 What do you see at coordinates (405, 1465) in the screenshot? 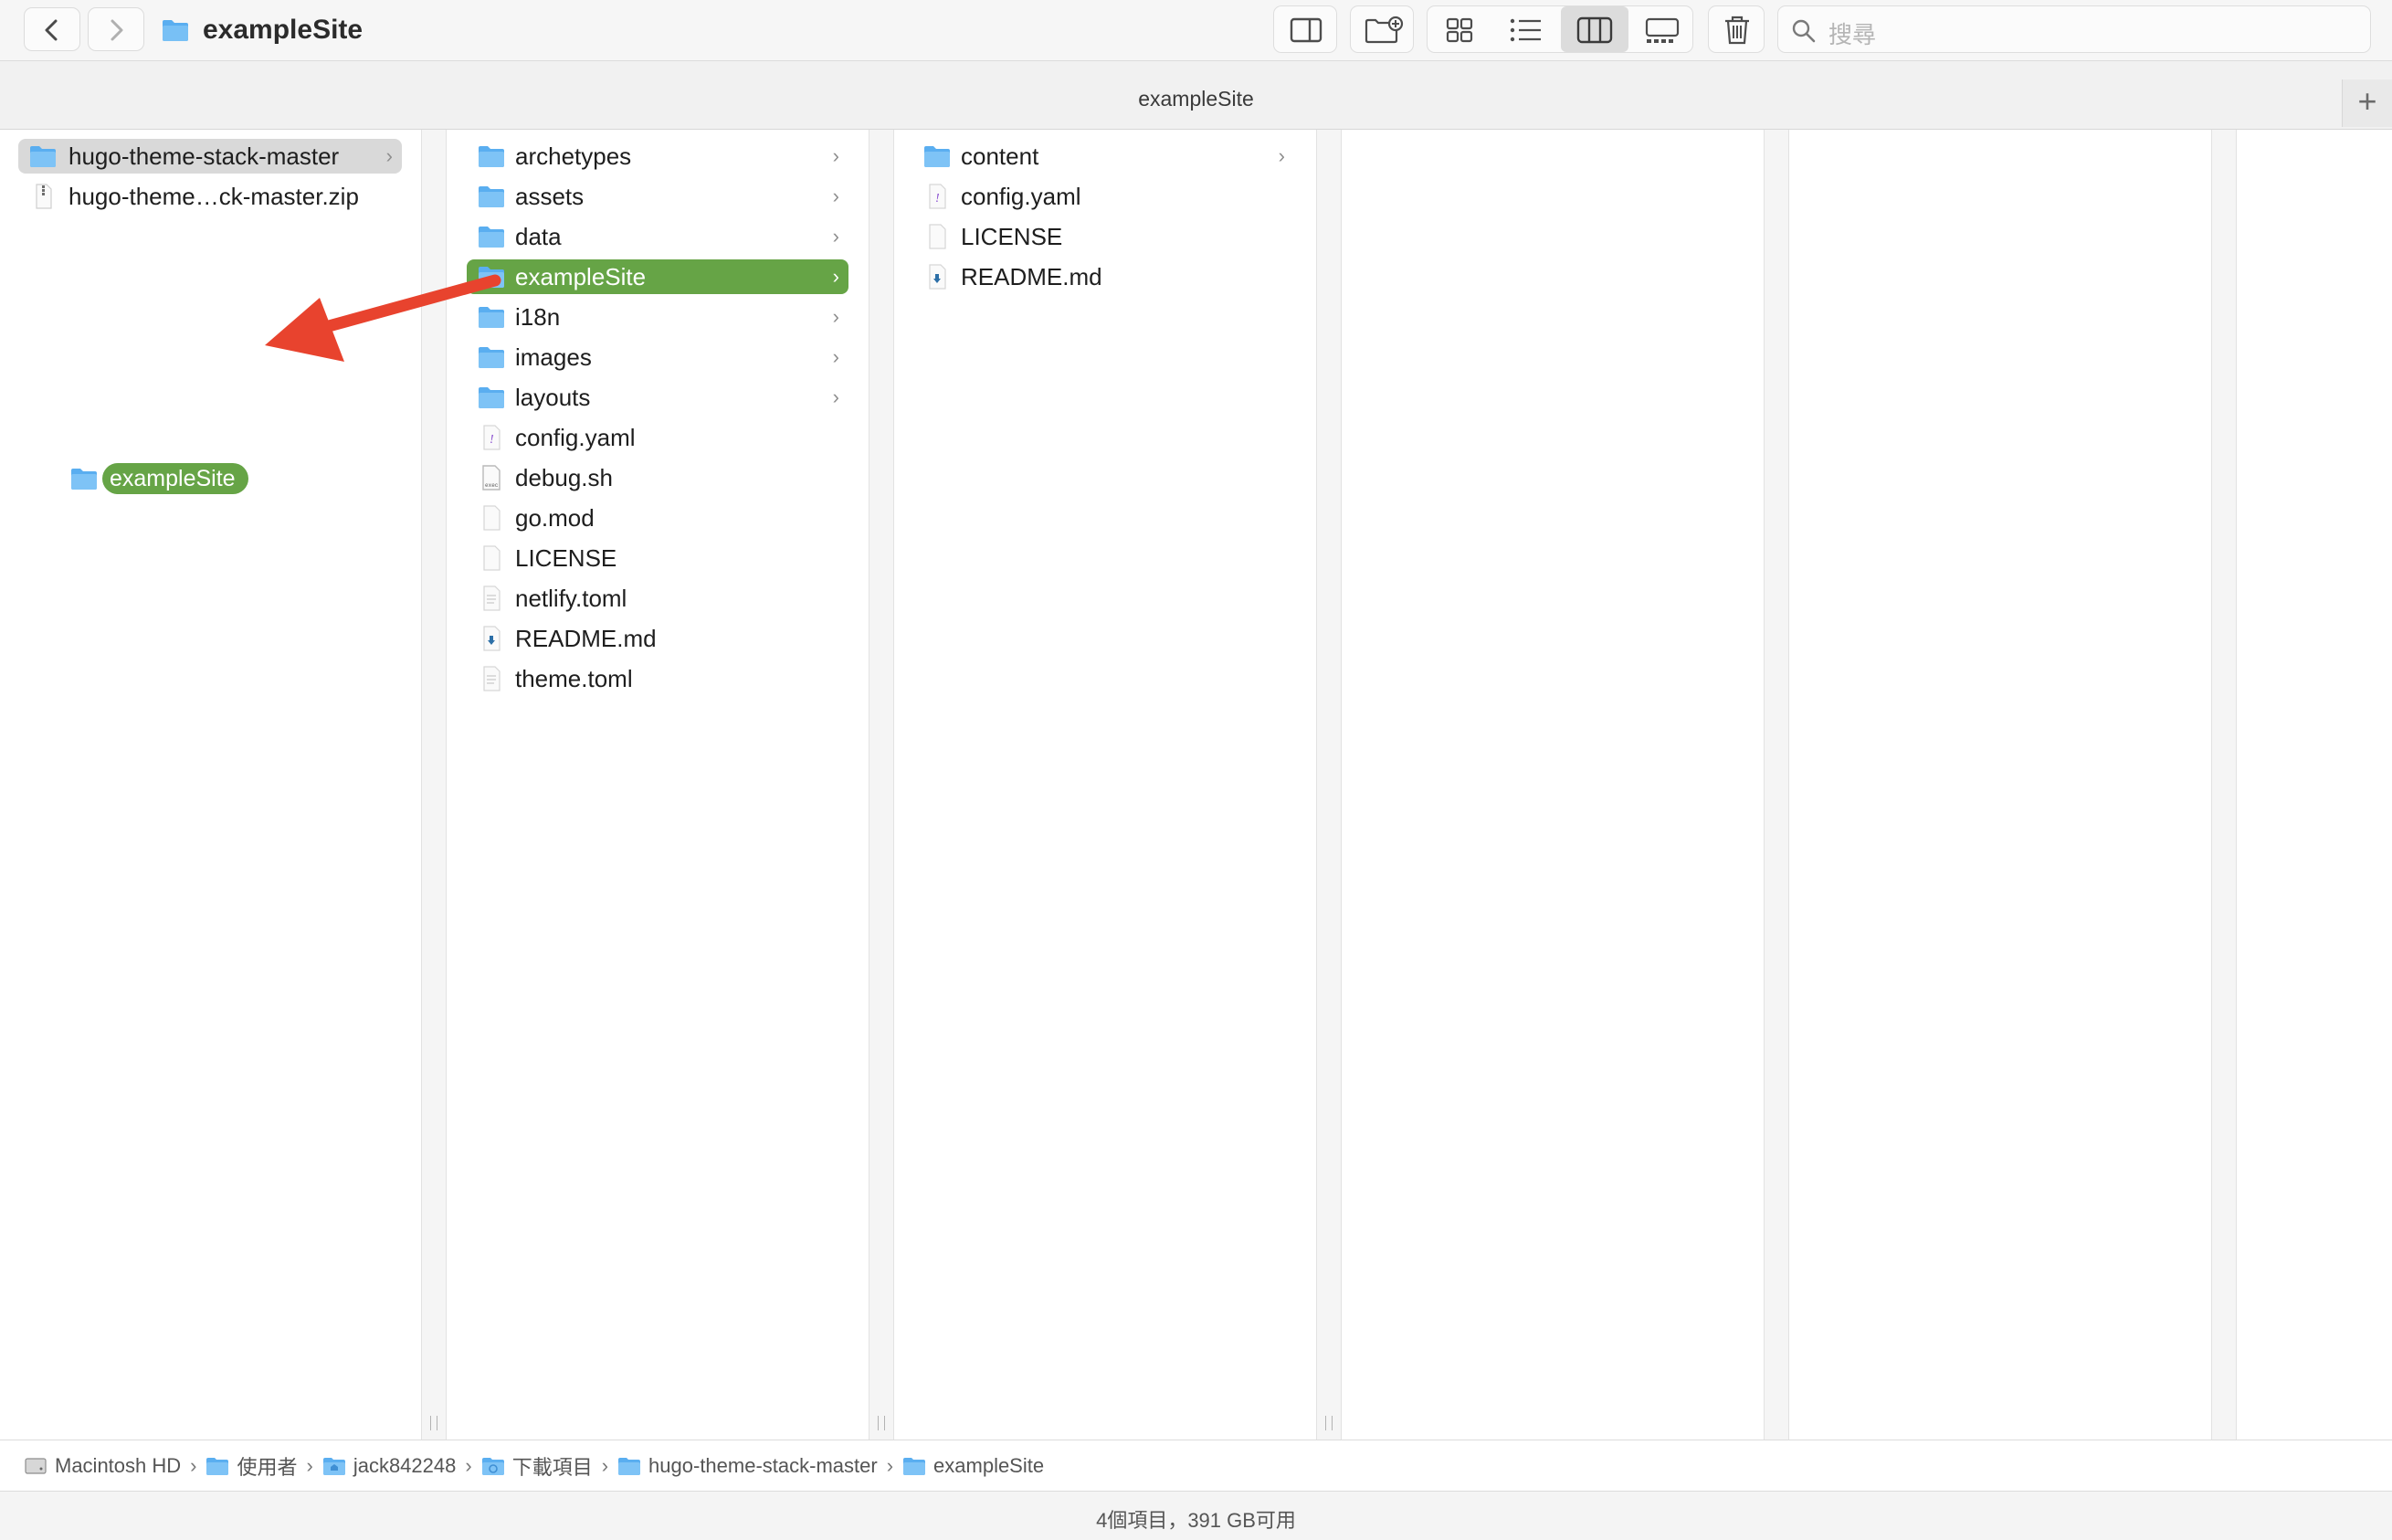
I see `breadcrumb-label: jack842248` at bounding box center [405, 1465].